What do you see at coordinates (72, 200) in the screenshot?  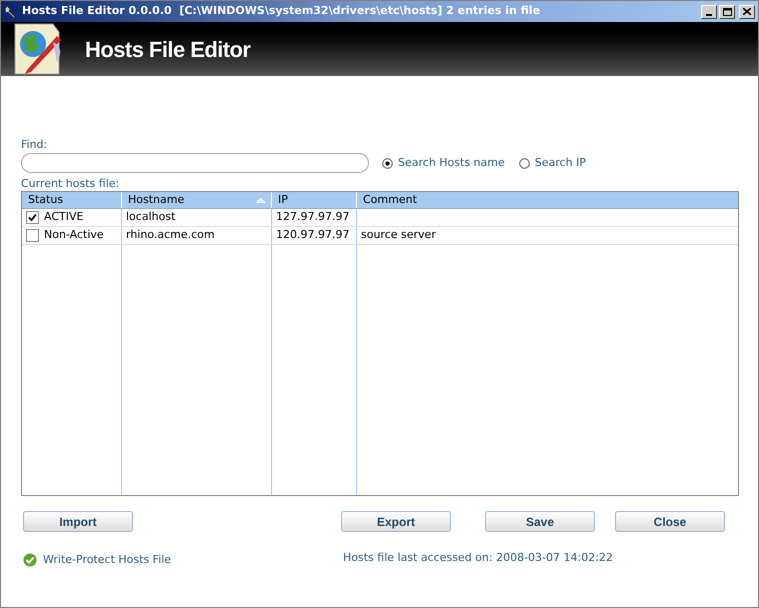 I see `column-header: Status` at bounding box center [72, 200].